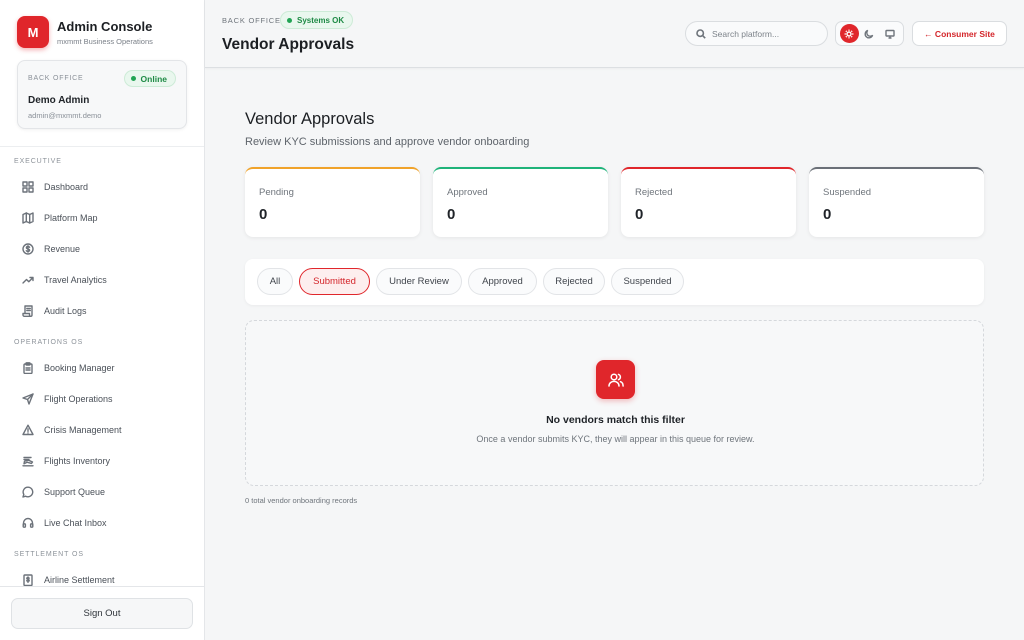 The image size is (1024, 640). What do you see at coordinates (27, 310) in the screenshot?
I see `scroll-icon` at bounding box center [27, 310].